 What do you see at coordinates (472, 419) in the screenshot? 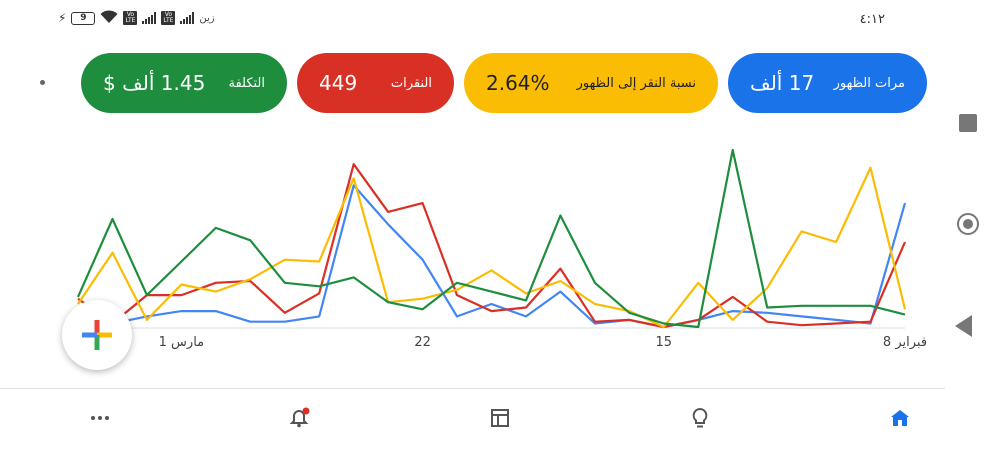
I see `bottom-navigation` at bounding box center [472, 419].